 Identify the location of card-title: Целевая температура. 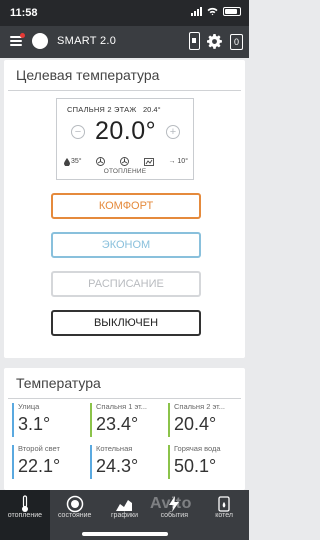
(88, 75).